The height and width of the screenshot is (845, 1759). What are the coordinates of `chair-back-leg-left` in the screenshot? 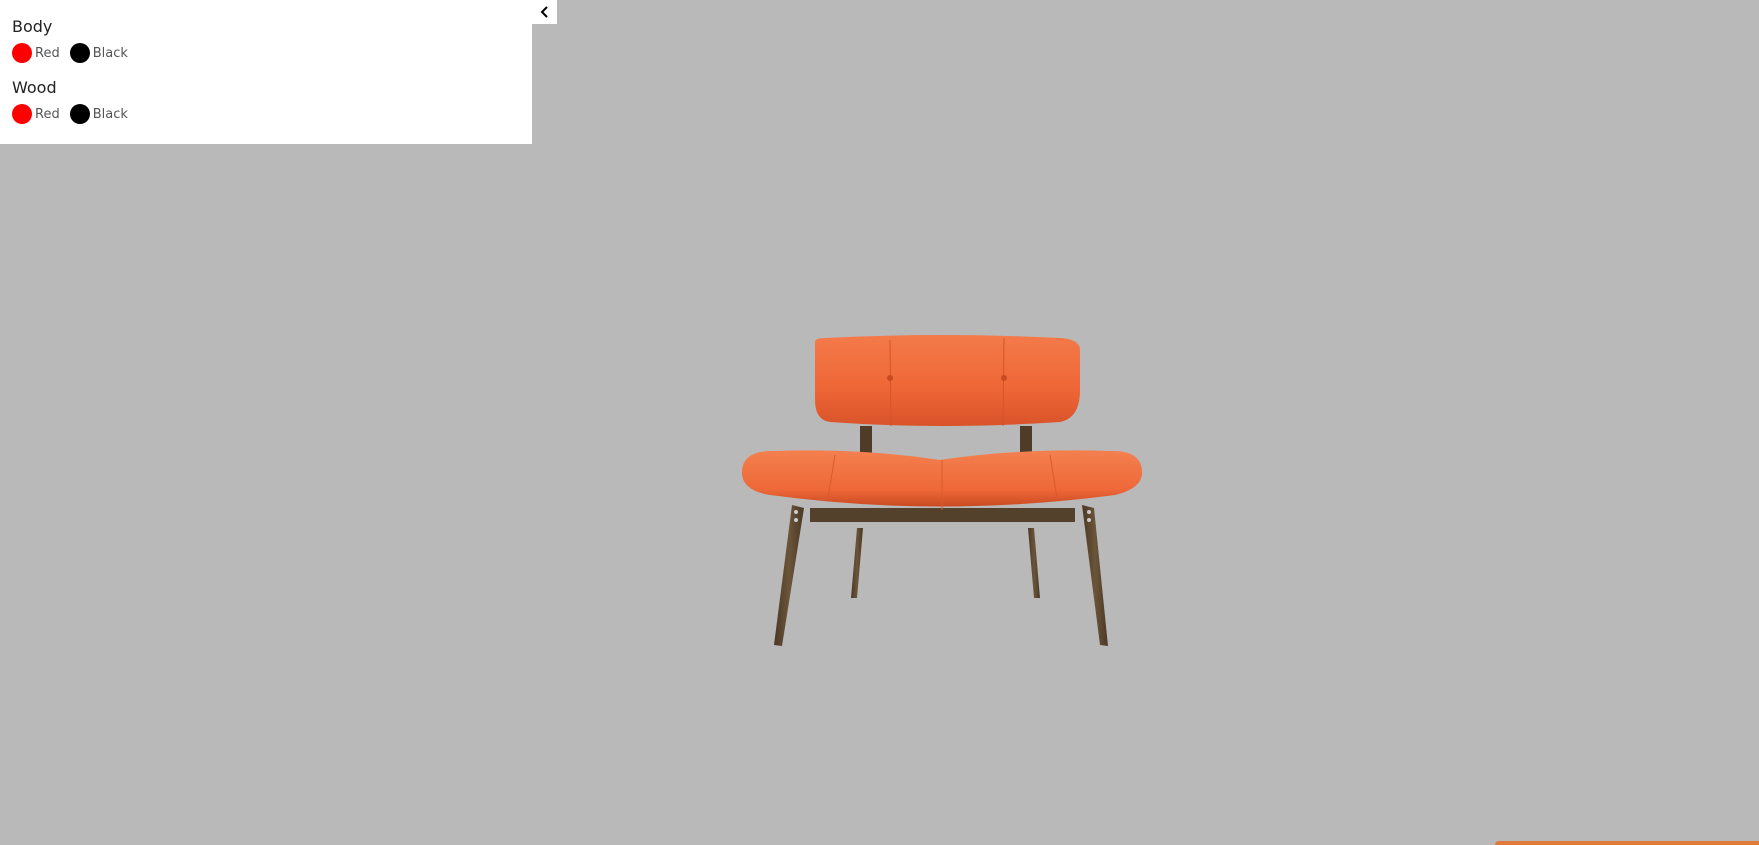 It's located at (857, 563).